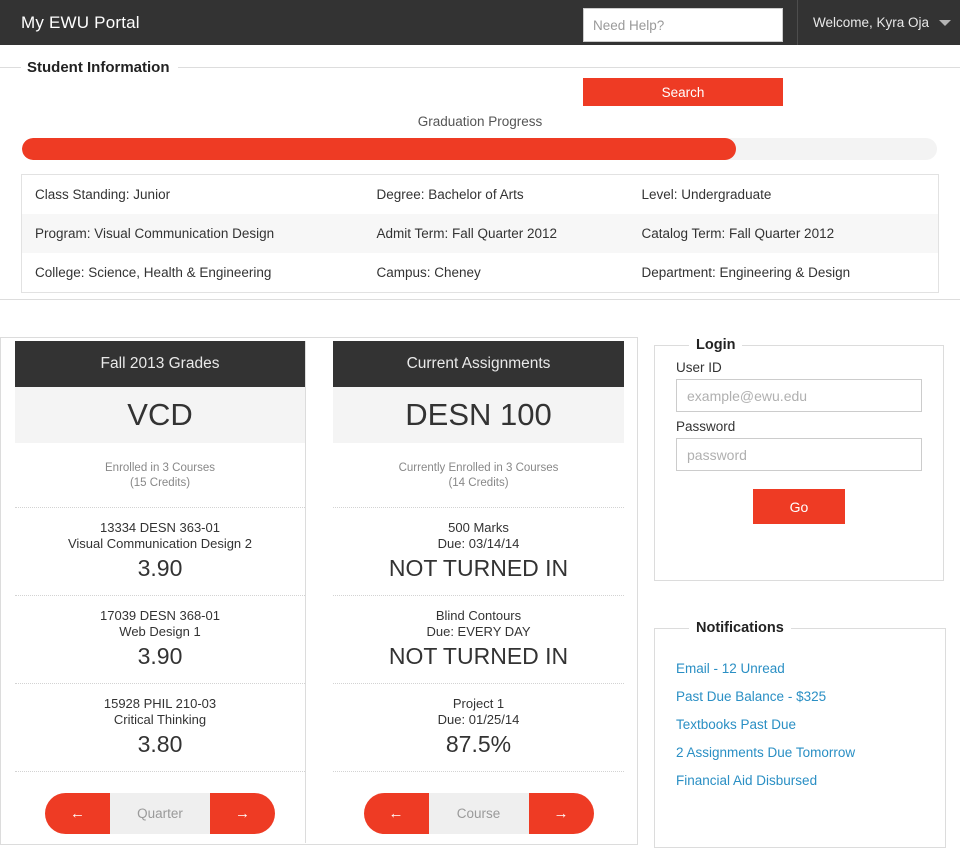 The image size is (960, 863). What do you see at coordinates (396, 813) in the screenshot?
I see `current-assignments-prev-button: ←` at bounding box center [396, 813].